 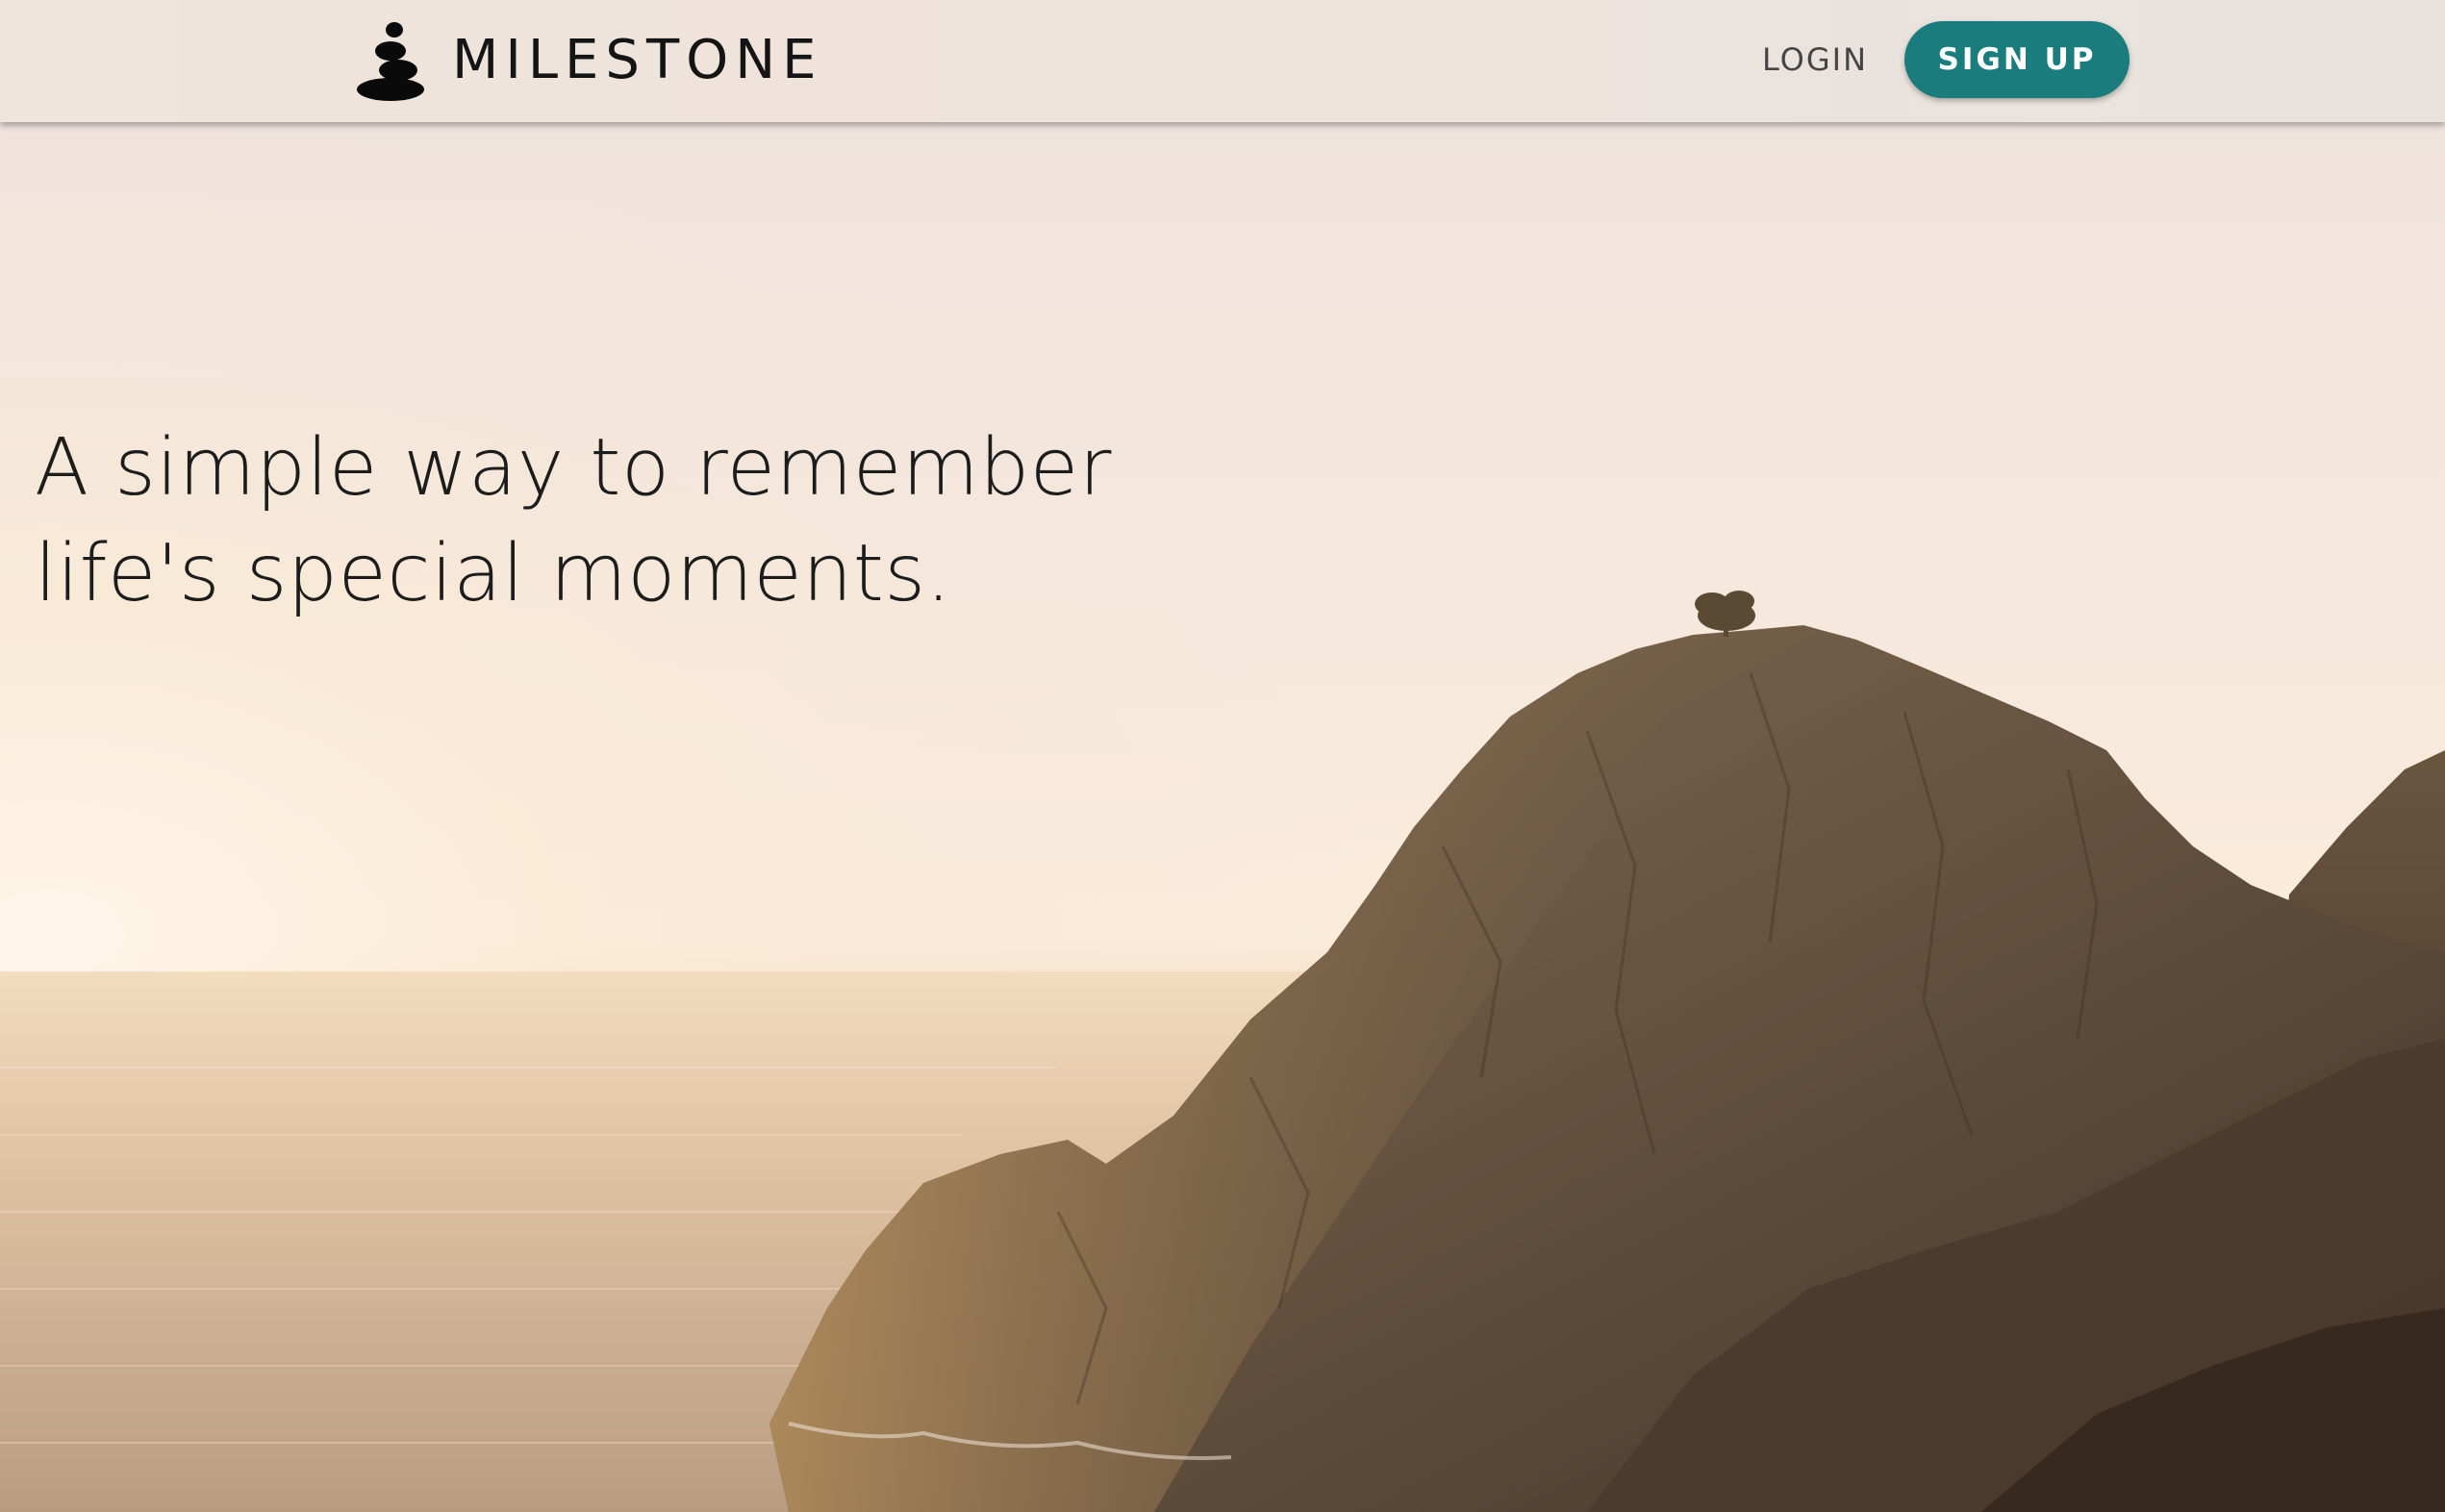 I want to click on brand: MILESTONE, so click(x=589, y=61).